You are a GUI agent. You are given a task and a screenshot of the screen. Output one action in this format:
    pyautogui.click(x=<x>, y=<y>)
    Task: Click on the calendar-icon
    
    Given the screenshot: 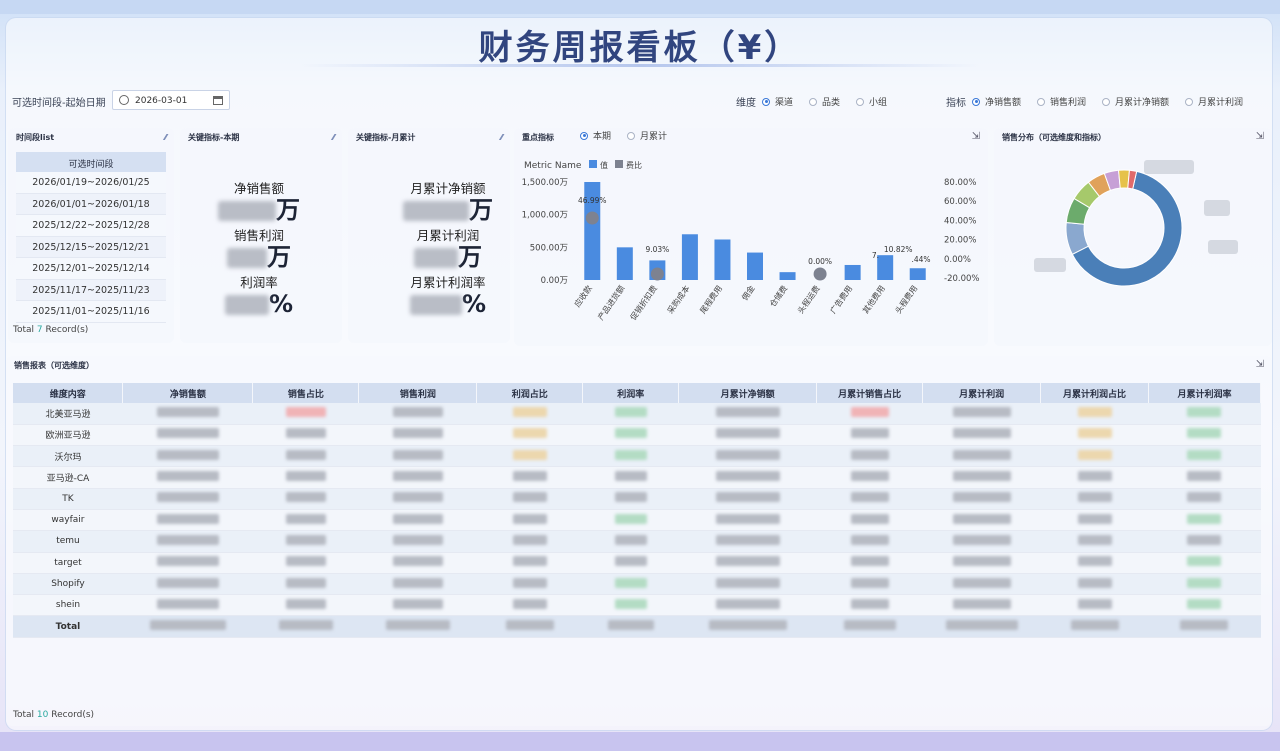 What is the action you would take?
    pyautogui.click(x=218, y=100)
    